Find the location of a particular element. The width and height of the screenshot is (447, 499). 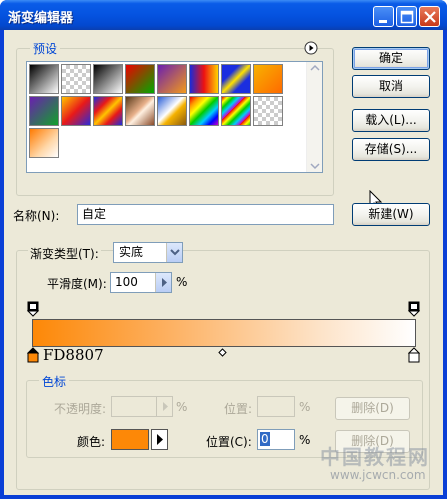

opacity-stop-right is located at coordinates (414, 310).